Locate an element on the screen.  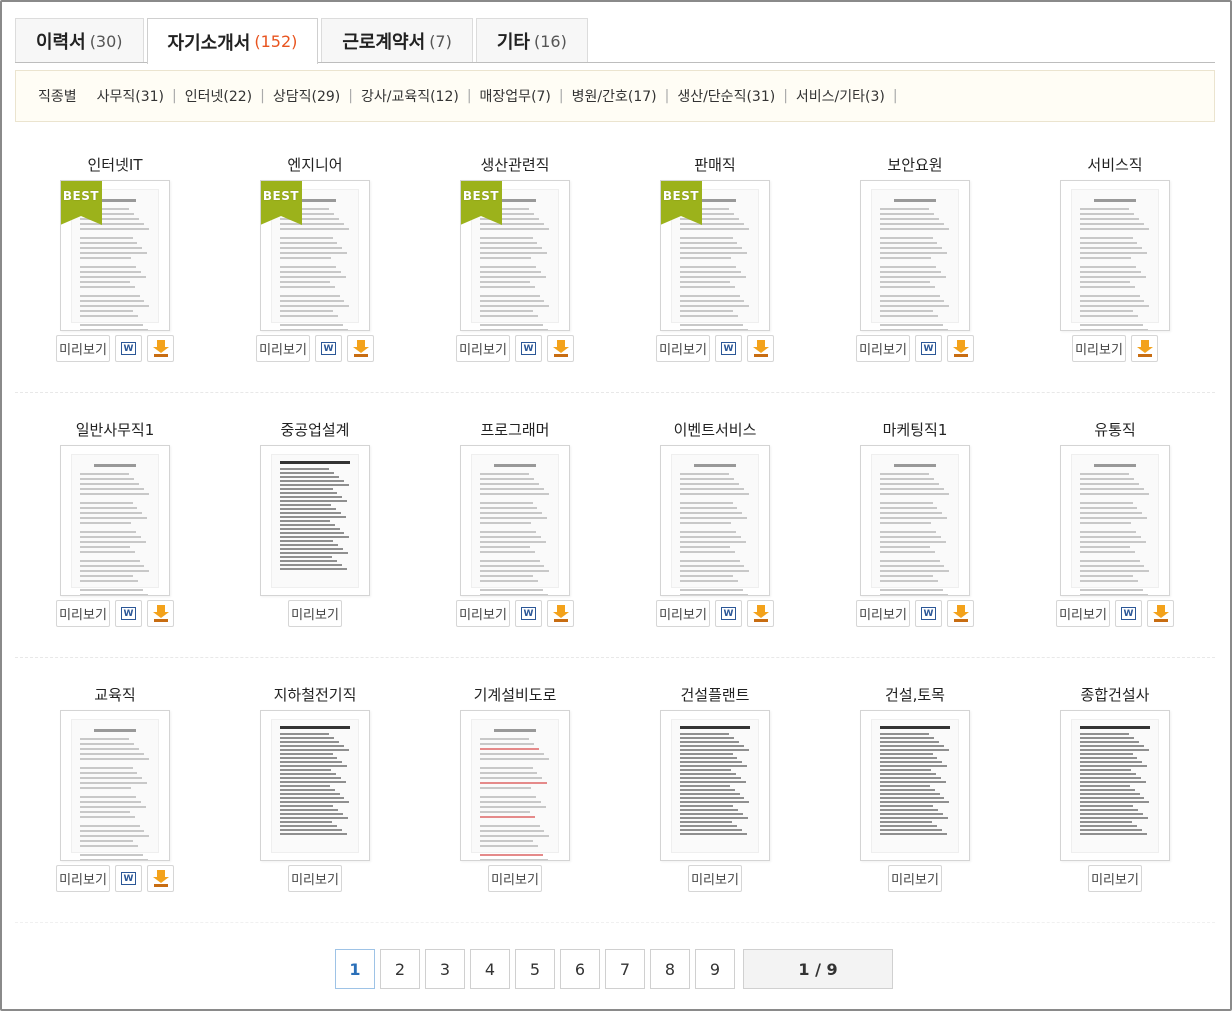
tab-0: 이력서 (30) is located at coordinates (79, 40).